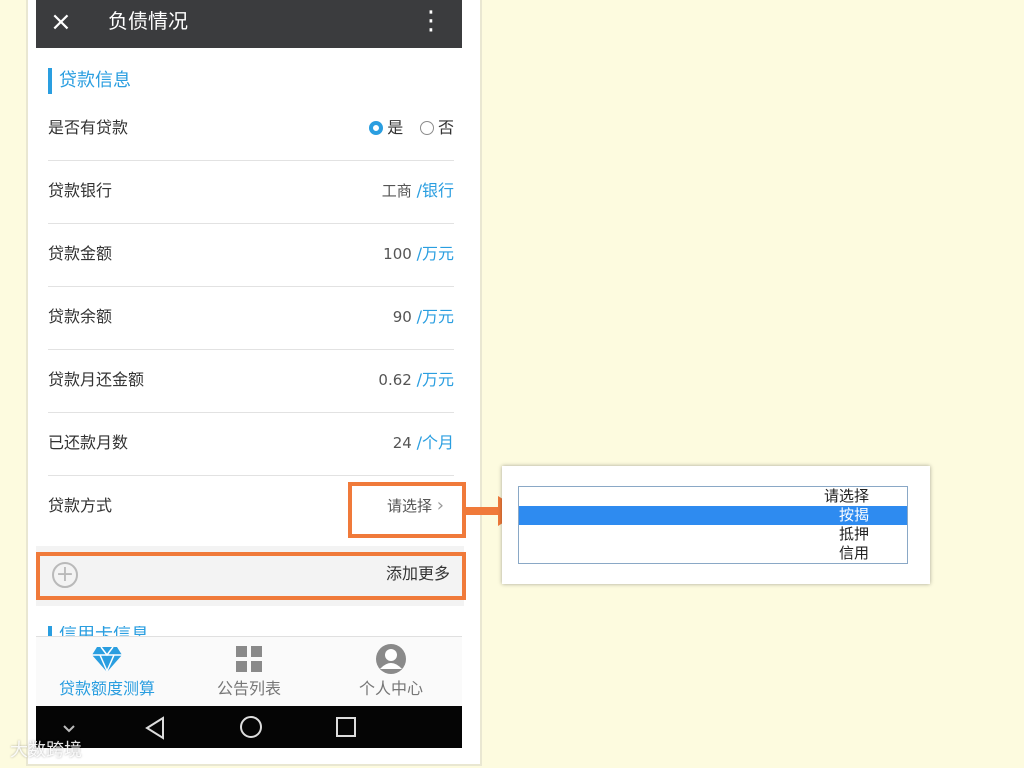 The height and width of the screenshot is (768, 1024). What do you see at coordinates (435, 190) in the screenshot?
I see `row-unit: /银行` at bounding box center [435, 190].